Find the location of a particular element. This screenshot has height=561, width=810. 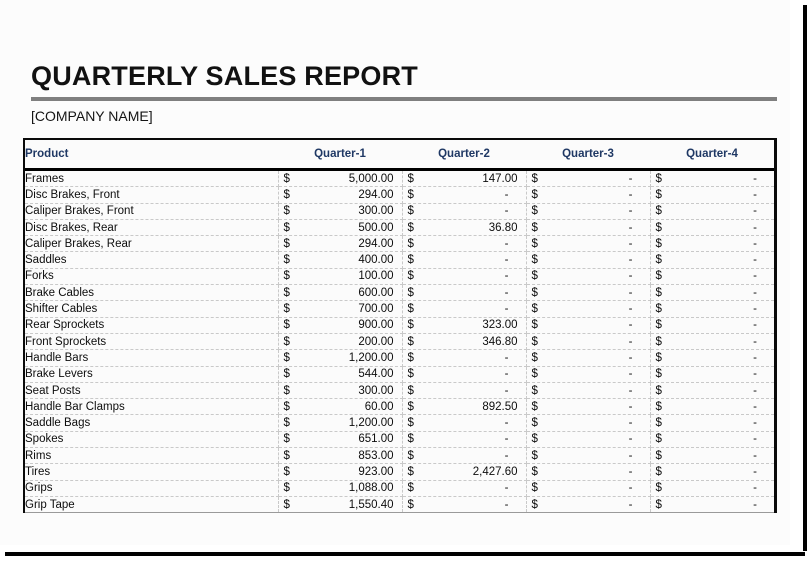

table-row: Spokes $651.00 $ - $ - $ - is located at coordinates (399, 440).